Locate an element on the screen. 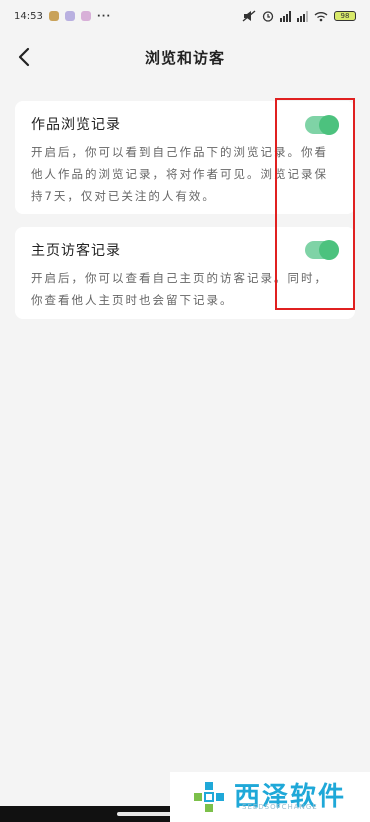 Image resolution: width=370 pixels, height=822 pixels. page-header: 浏览和访客 is located at coordinates (185, 57).